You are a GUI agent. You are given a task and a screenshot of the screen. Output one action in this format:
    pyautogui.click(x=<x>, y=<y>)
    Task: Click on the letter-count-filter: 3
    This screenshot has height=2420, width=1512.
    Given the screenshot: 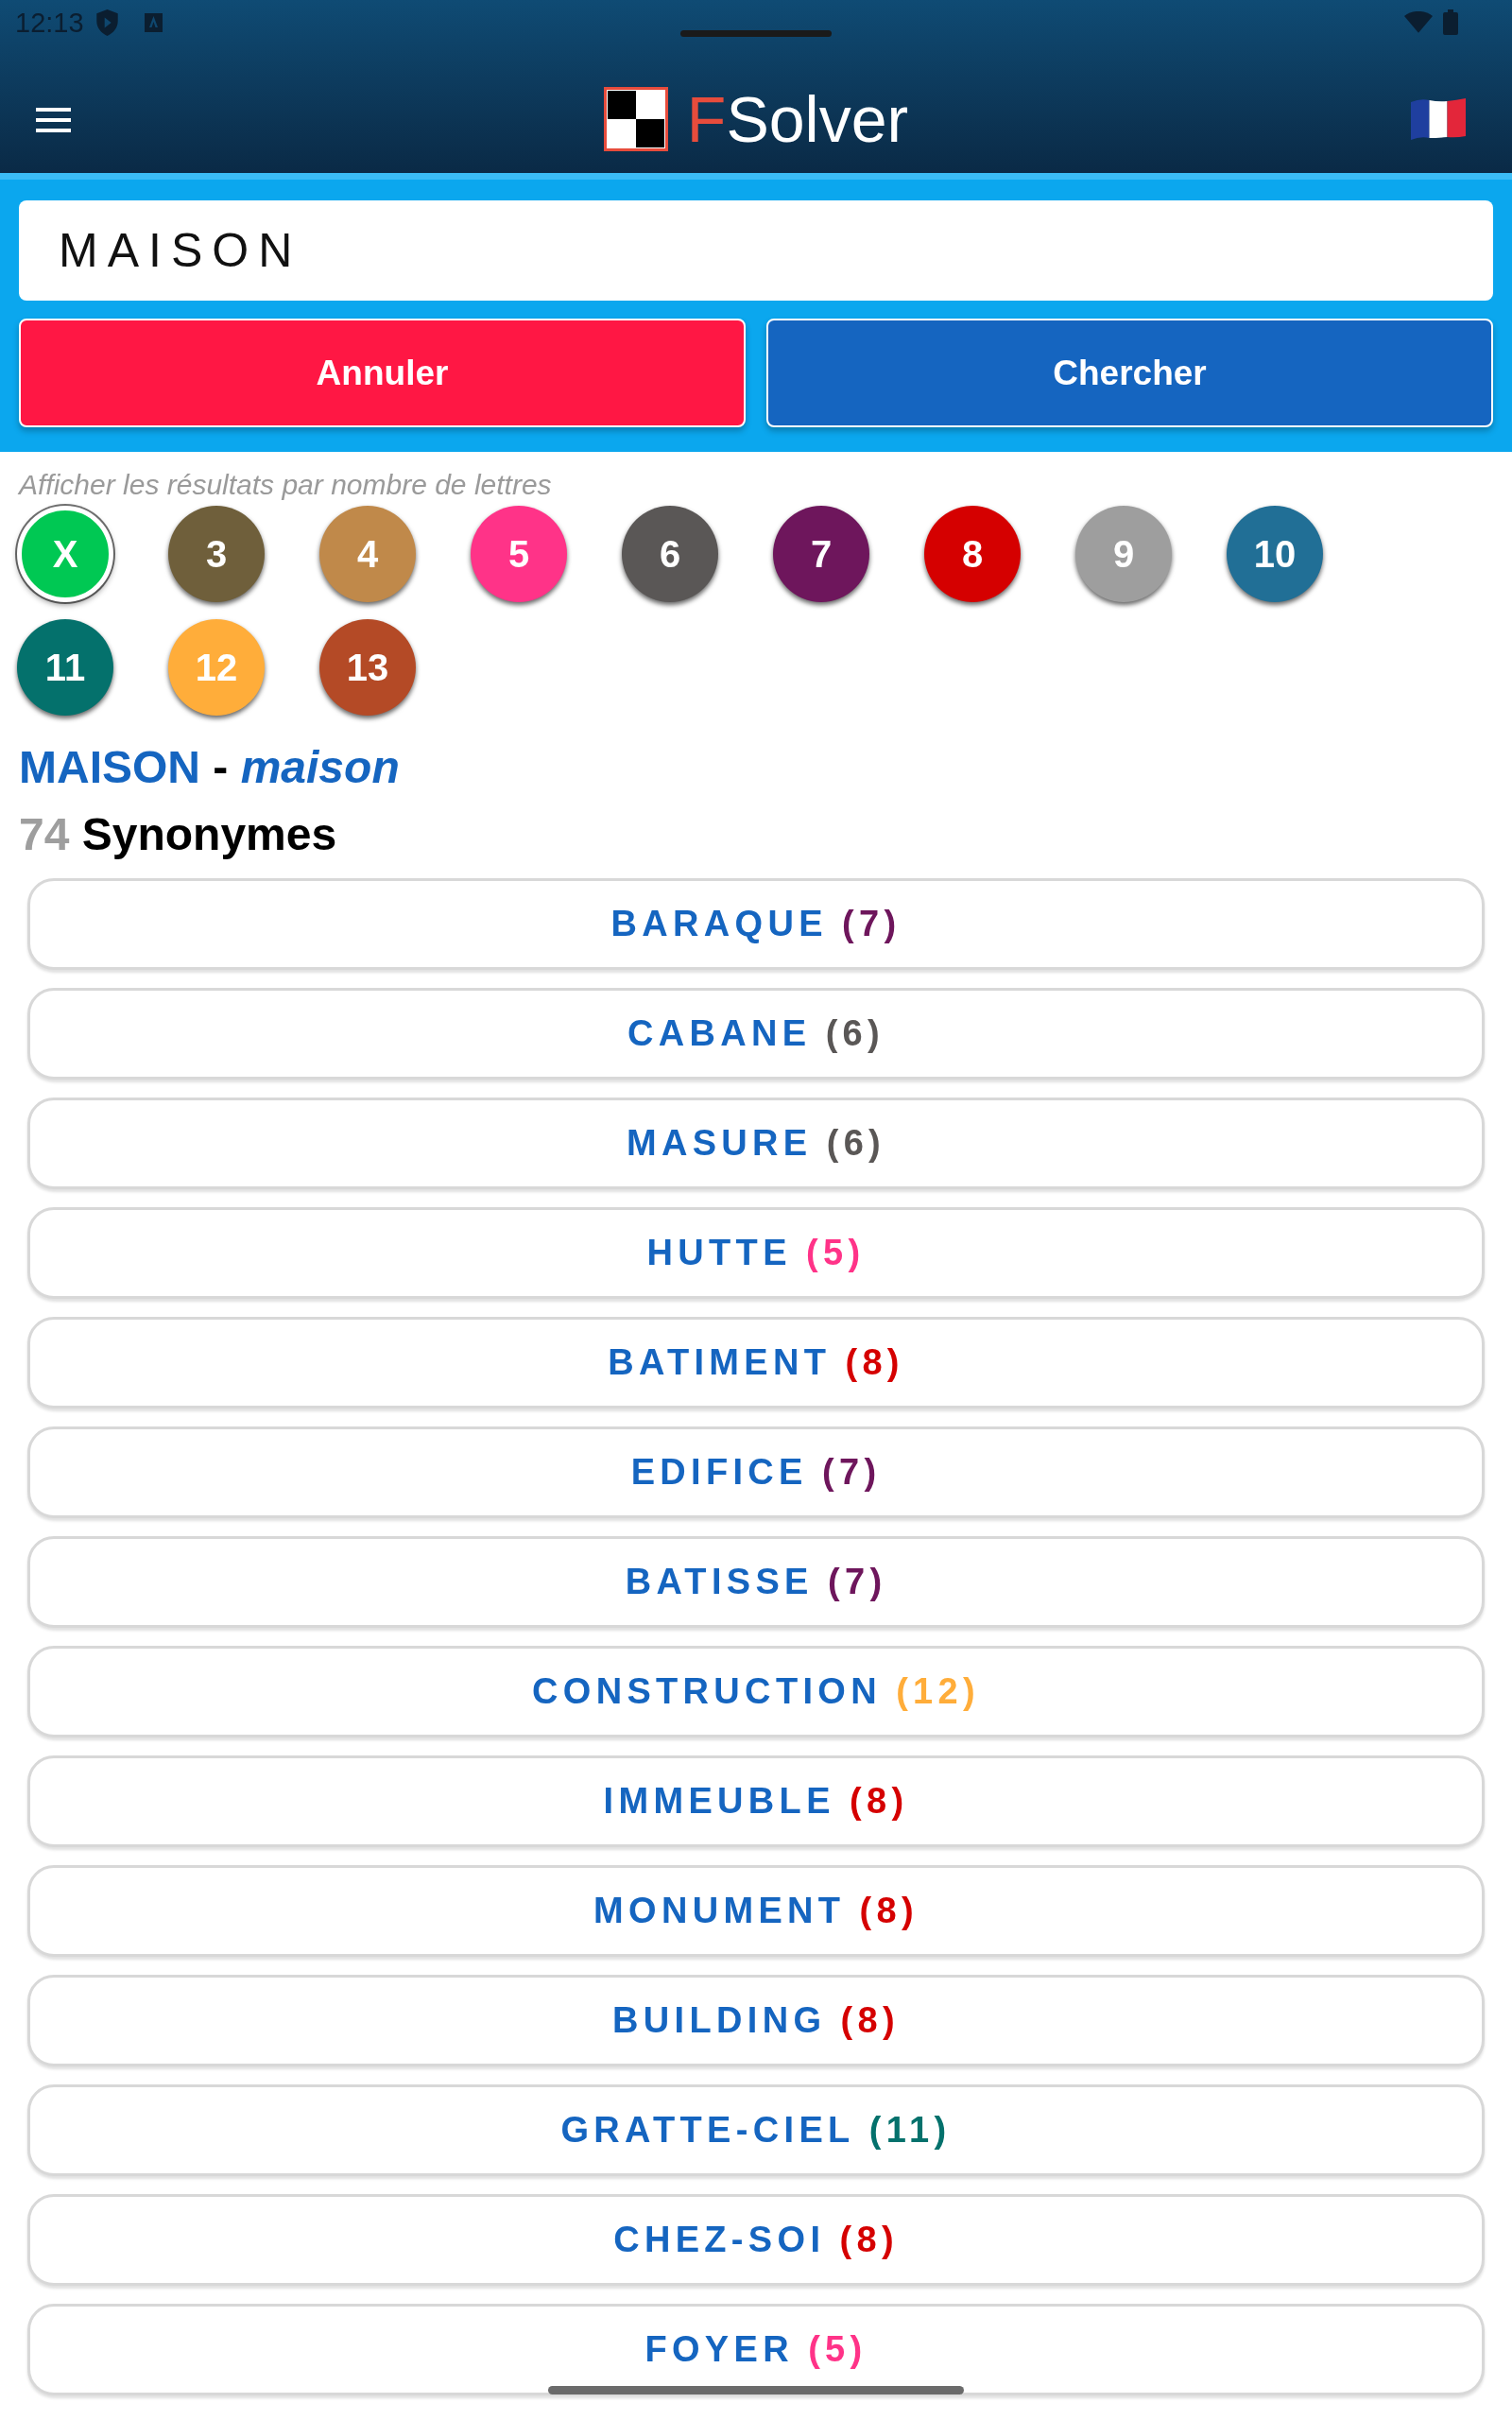 What is the action you would take?
    pyautogui.click(x=216, y=554)
    